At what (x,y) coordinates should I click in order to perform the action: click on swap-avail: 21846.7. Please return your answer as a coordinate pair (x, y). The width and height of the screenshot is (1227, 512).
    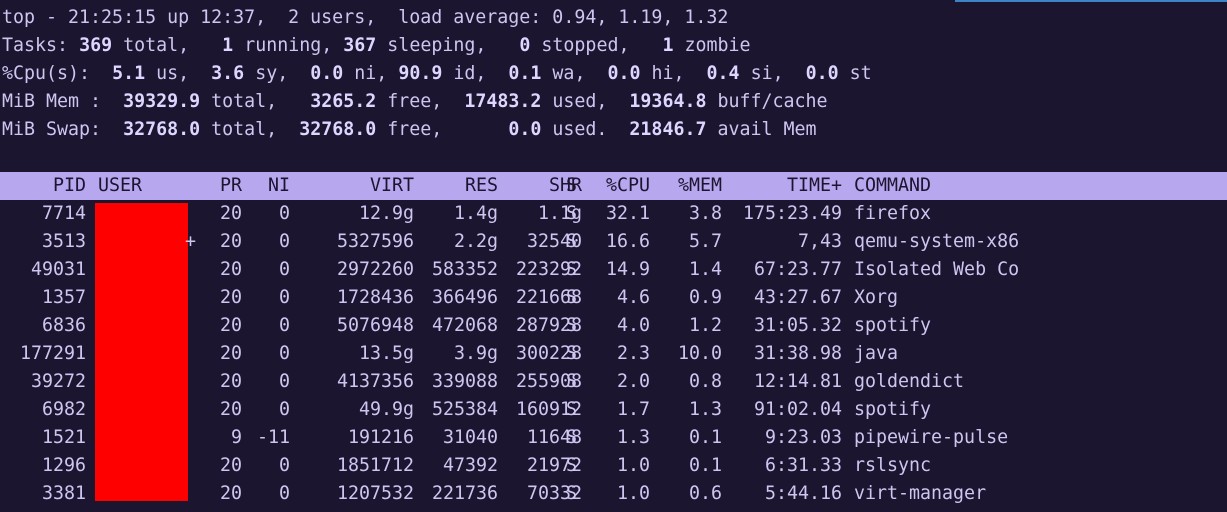
    Looking at the image, I should click on (668, 129).